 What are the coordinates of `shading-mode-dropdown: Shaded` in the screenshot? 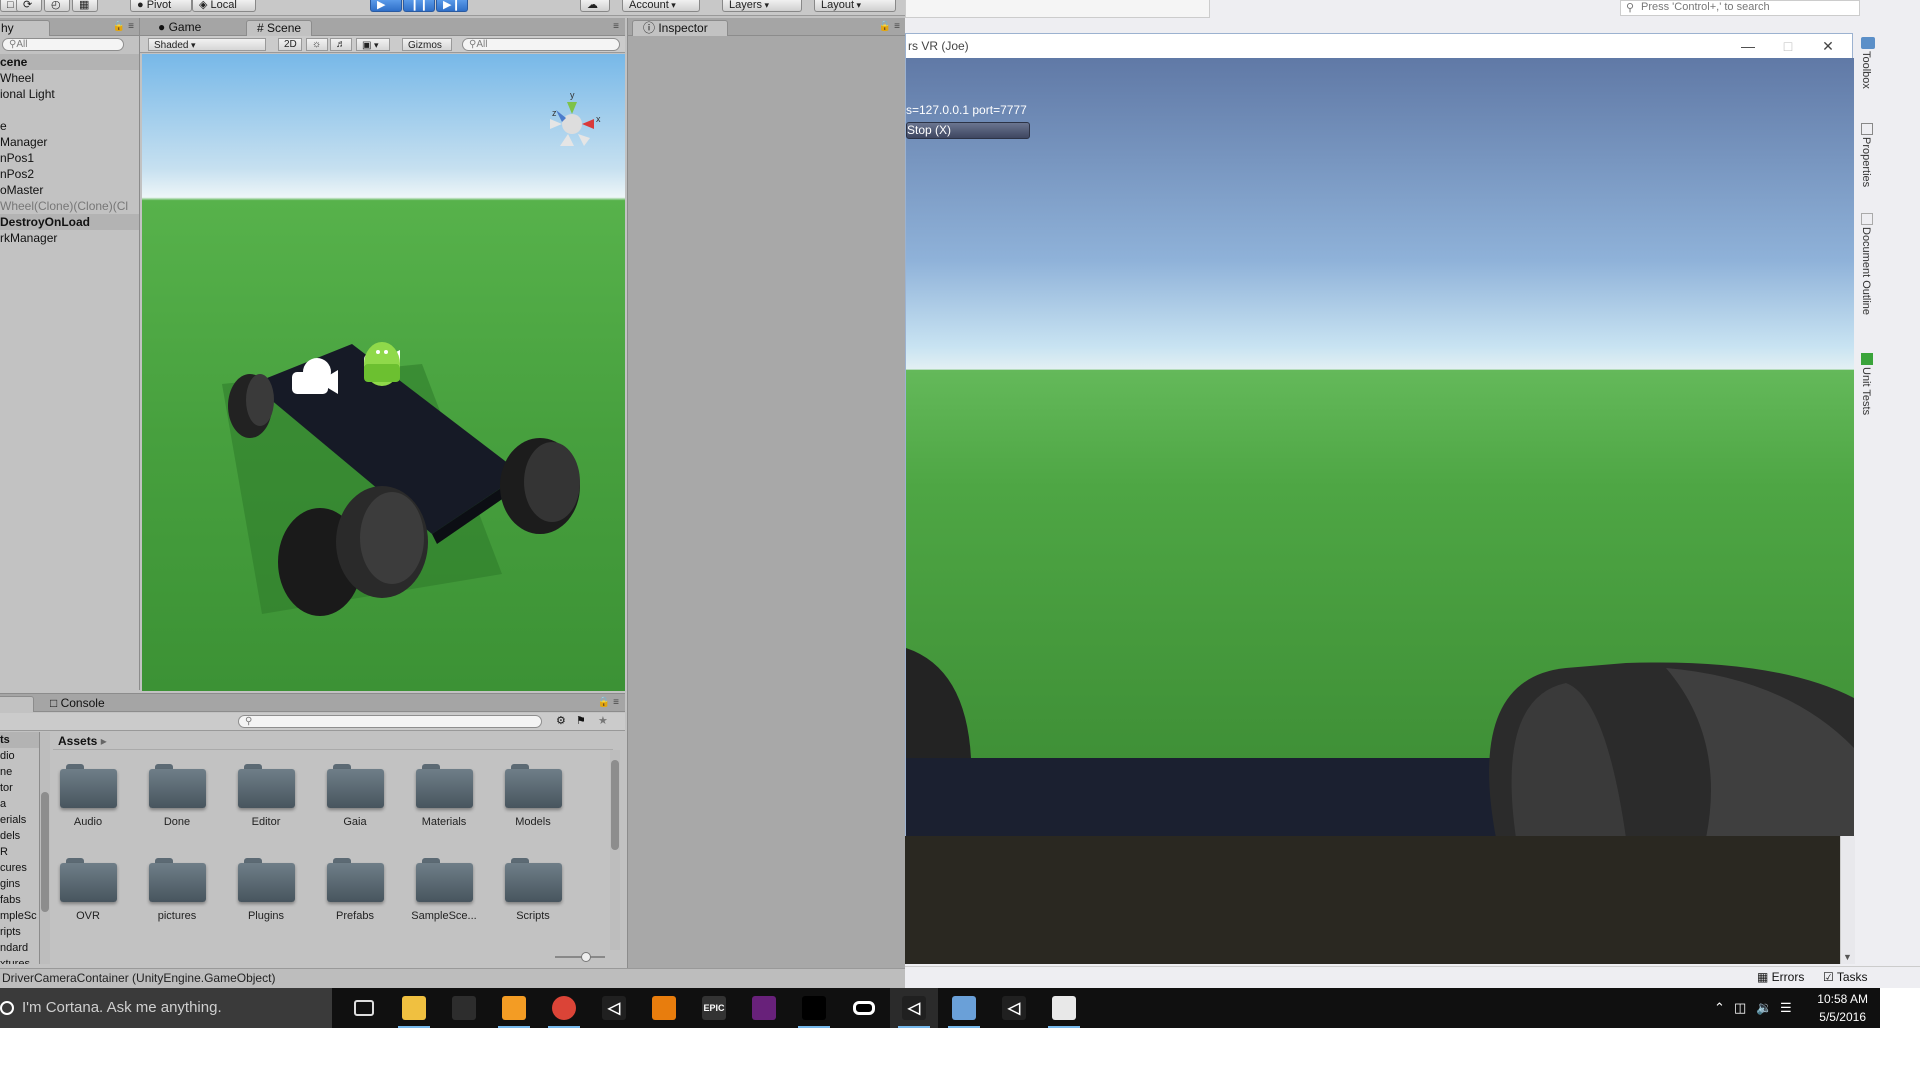 It's located at (207, 44).